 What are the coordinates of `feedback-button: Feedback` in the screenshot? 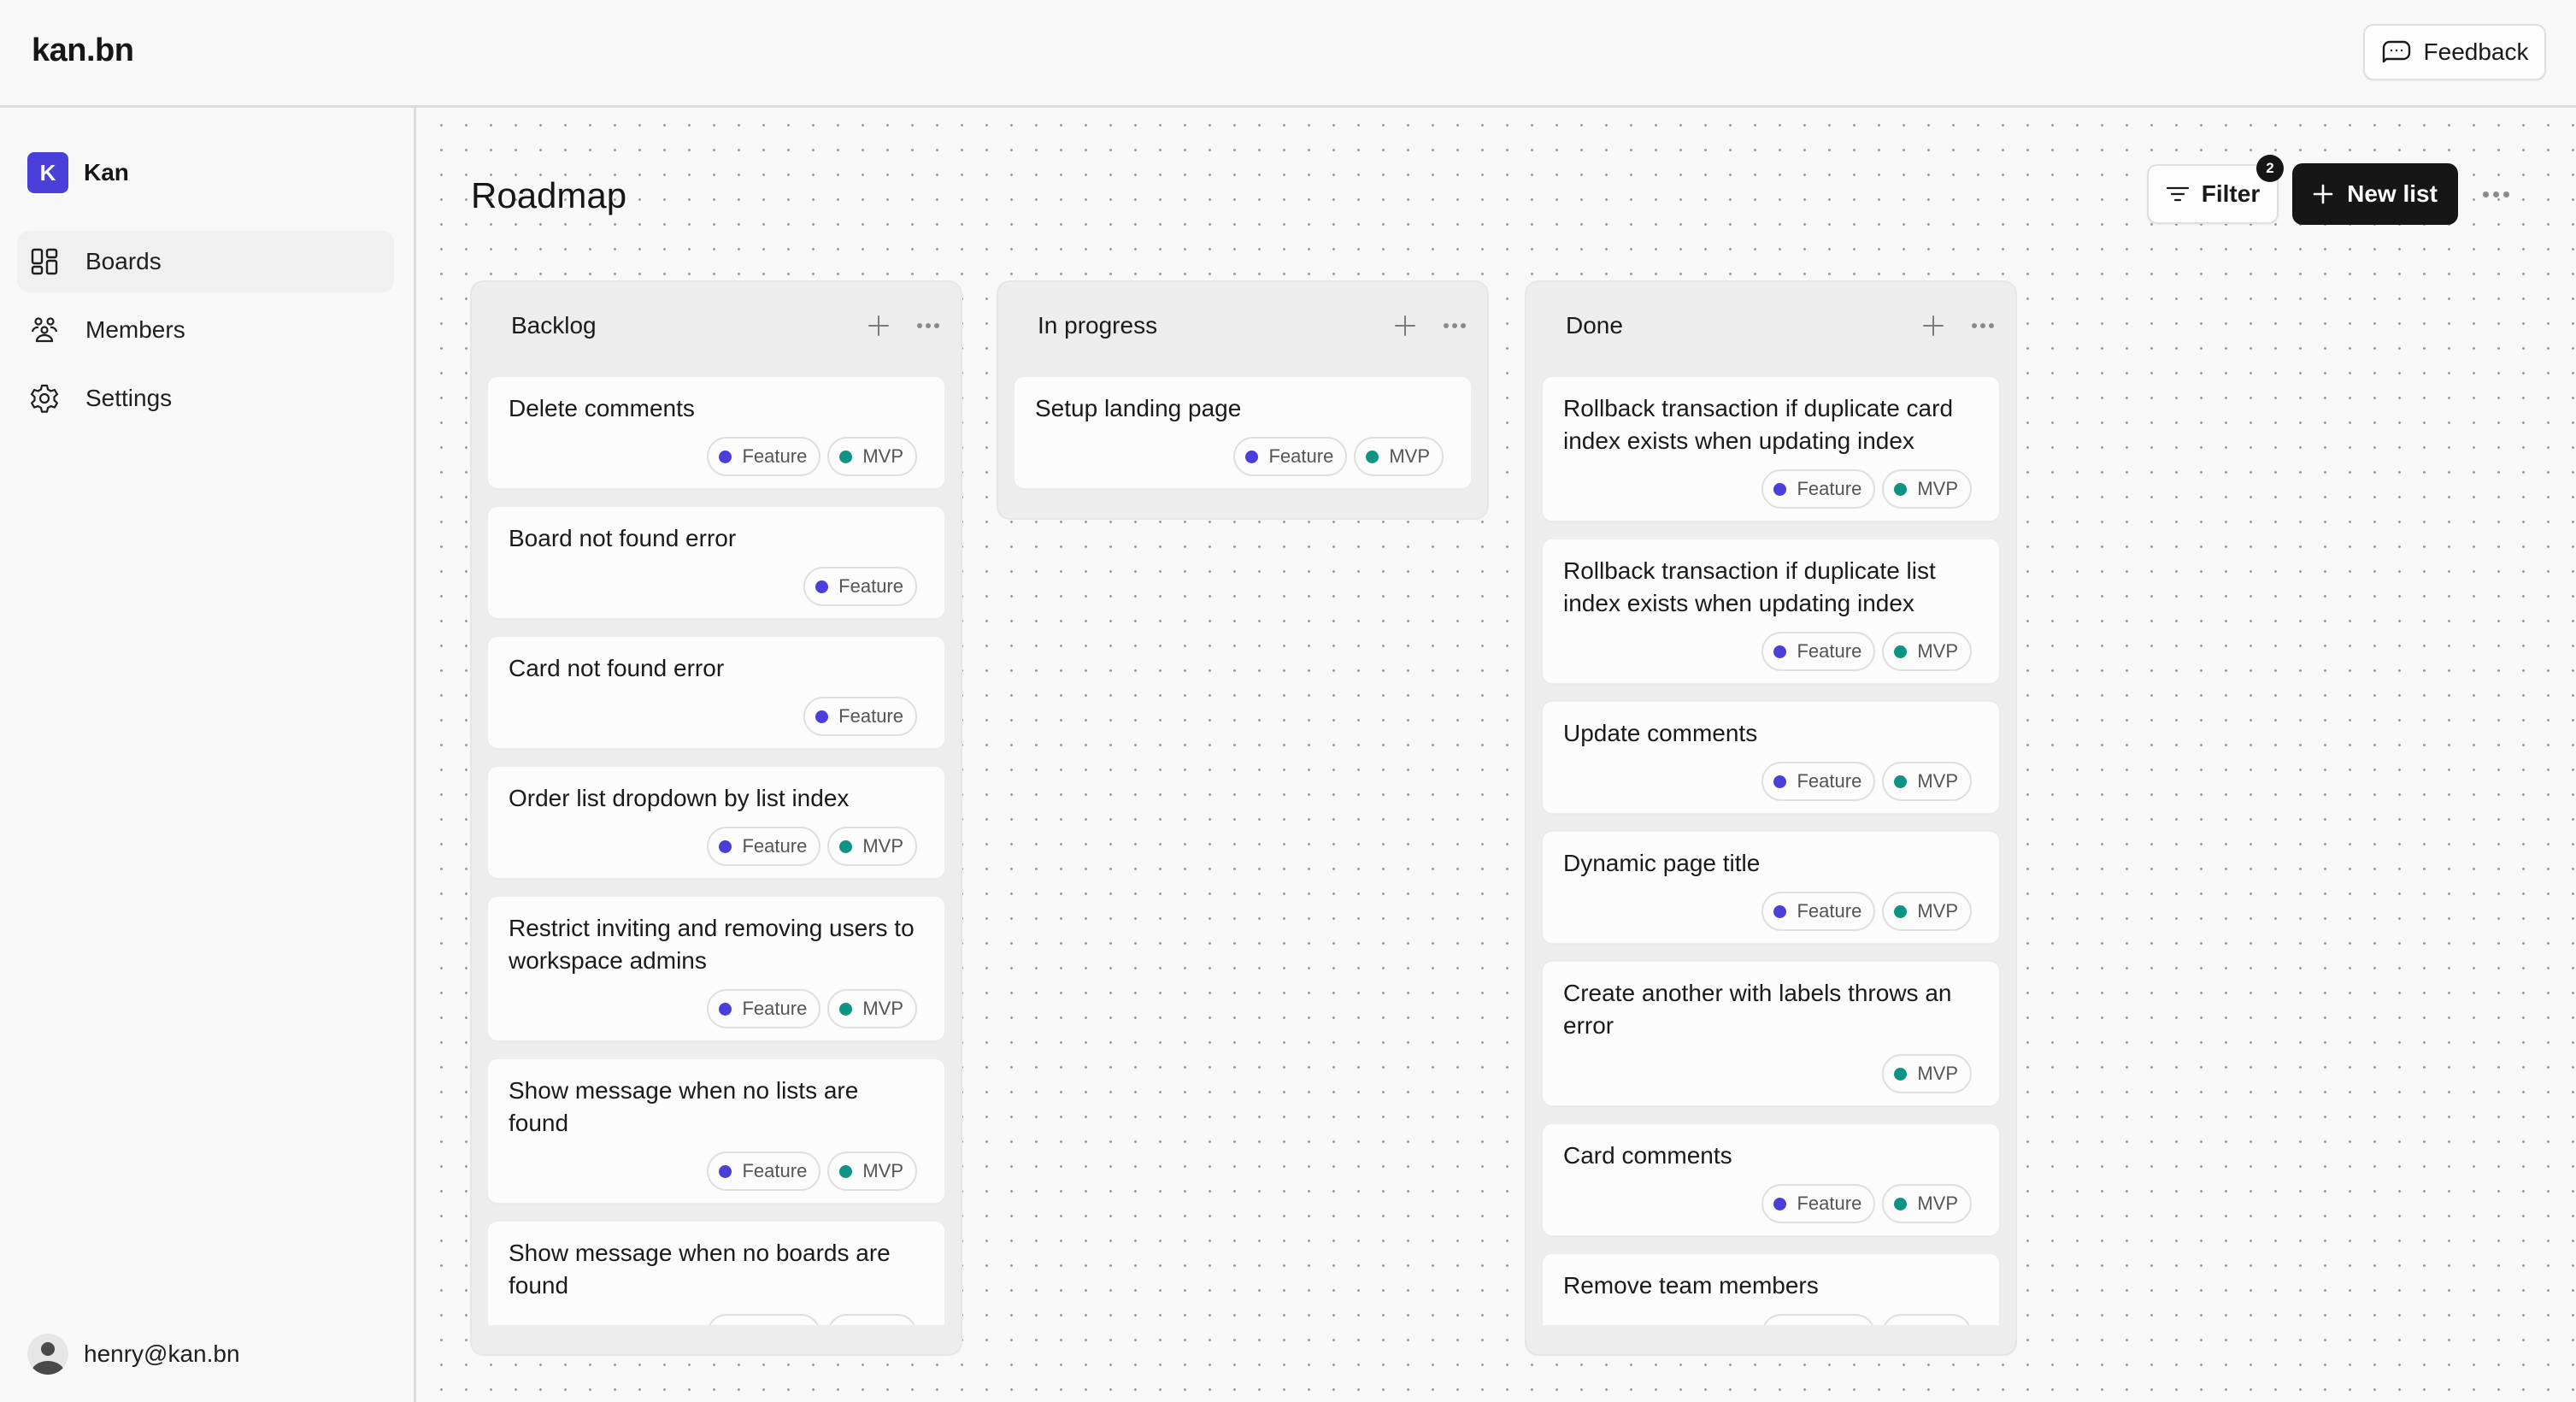 It's located at (2454, 52).